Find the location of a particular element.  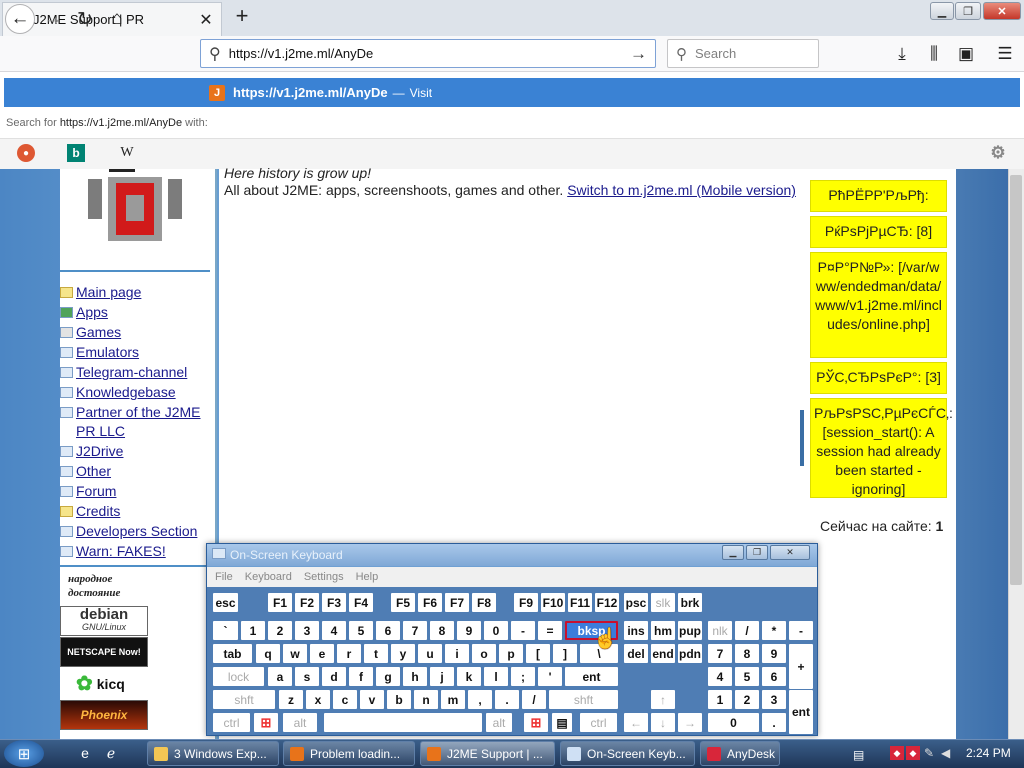

osk-key-g: g is located at coordinates (388, 676).